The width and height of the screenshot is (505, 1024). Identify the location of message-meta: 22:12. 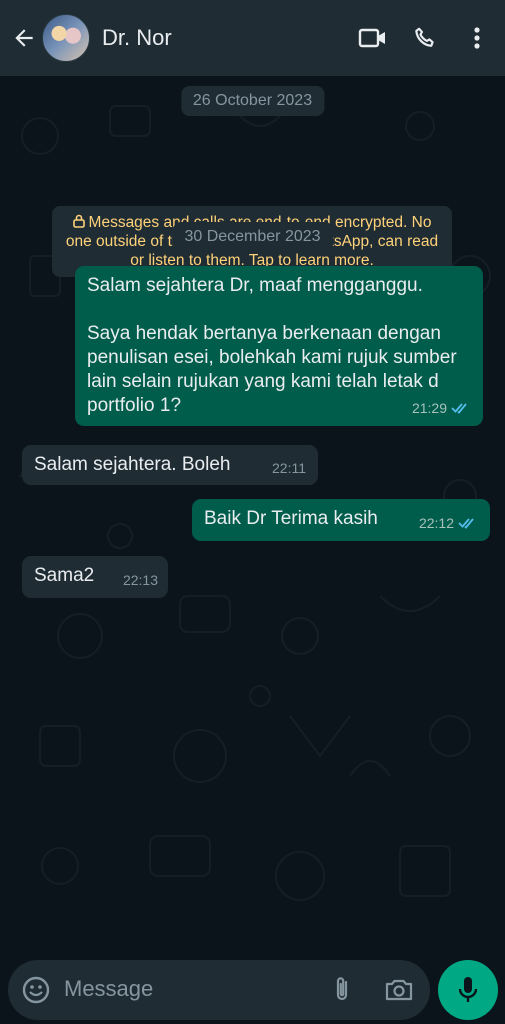
(448, 523).